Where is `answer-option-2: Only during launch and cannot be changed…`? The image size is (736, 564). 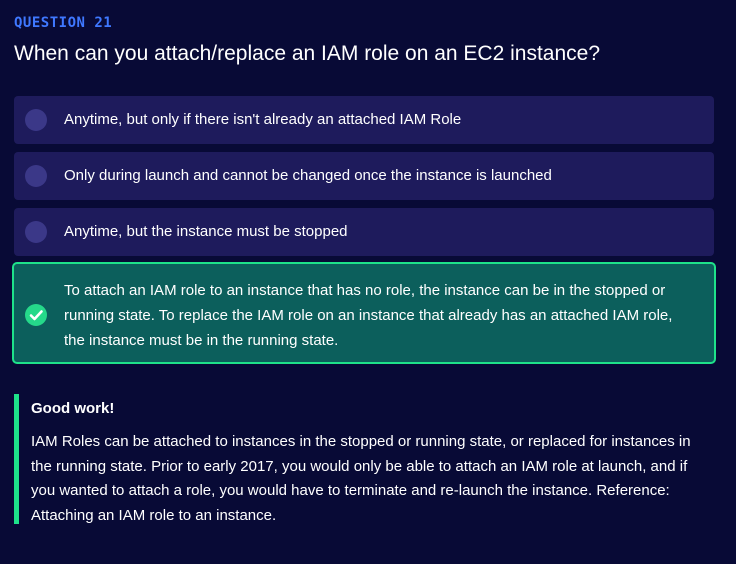 answer-option-2: Only during launch and cannot be changed… is located at coordinates (364, 176).